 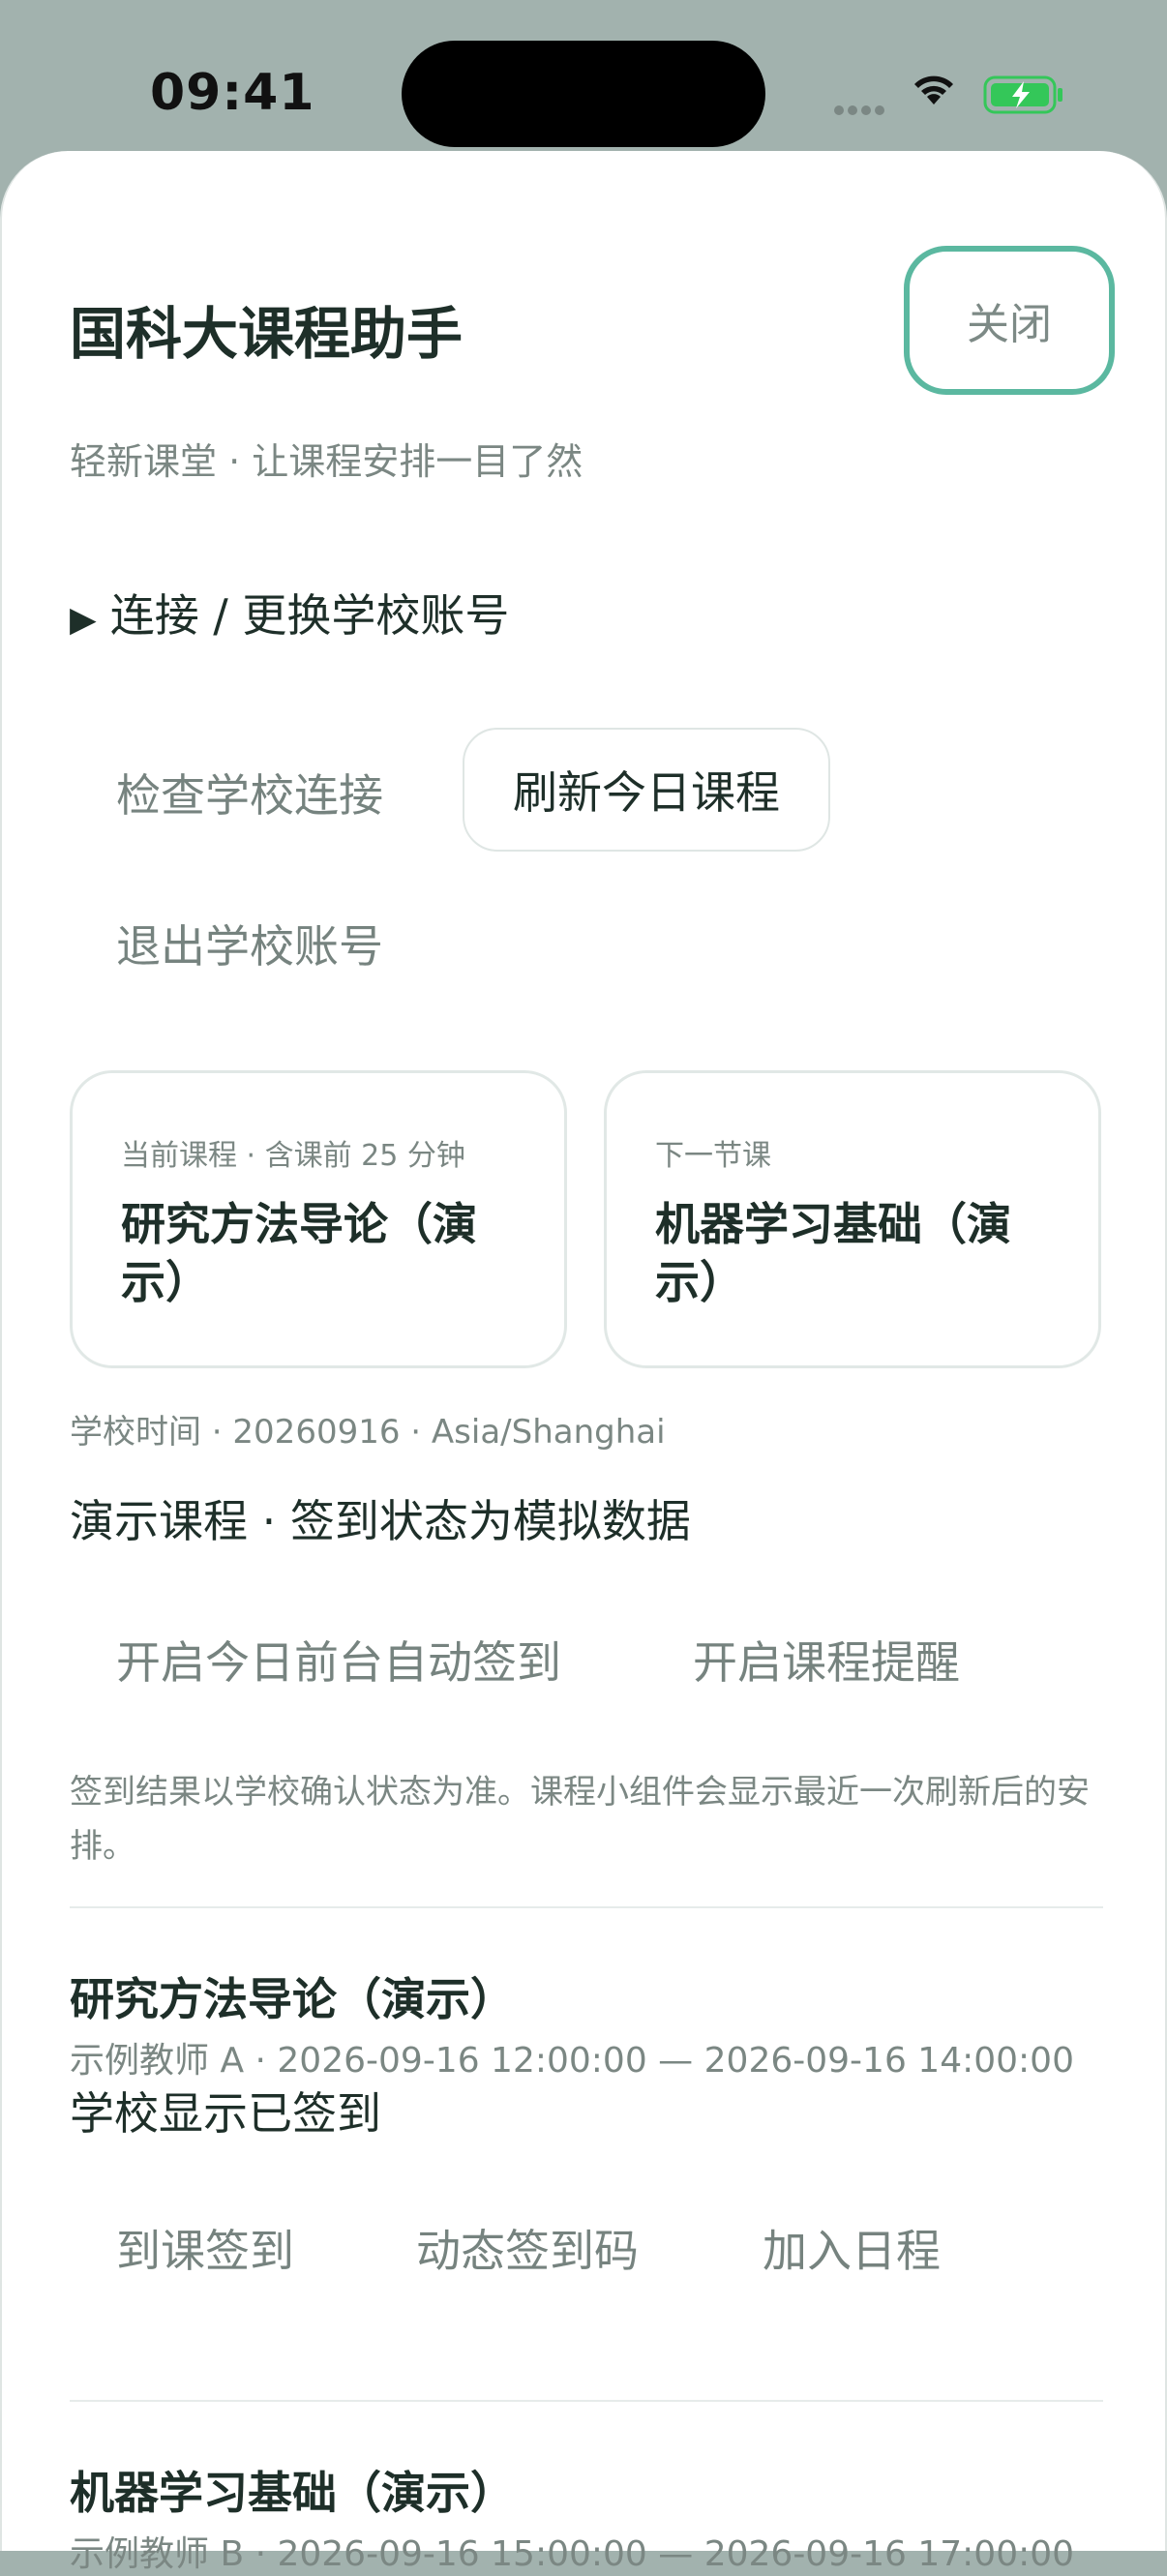 I want to click on course-title: 研究方法导论（演示）, so click(x=292, y=1999).